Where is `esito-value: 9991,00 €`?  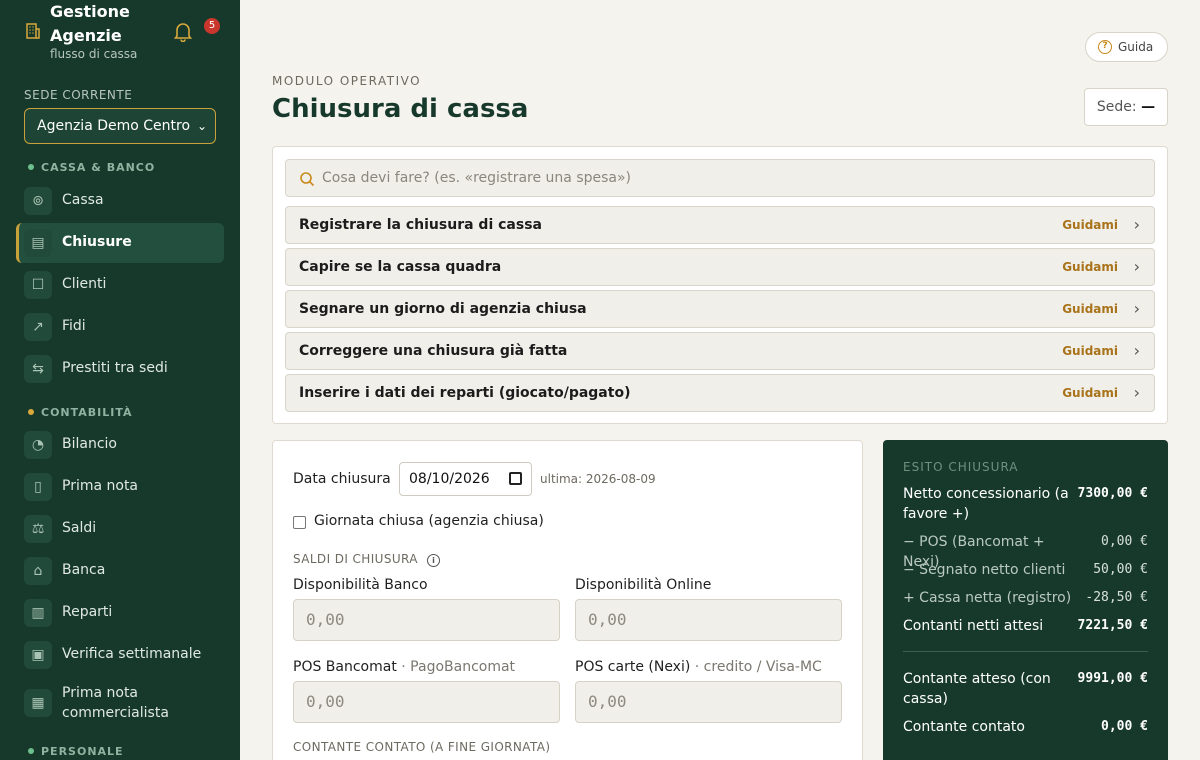 esito-value: 9991,00 € is located at coordinates (1112, 678).